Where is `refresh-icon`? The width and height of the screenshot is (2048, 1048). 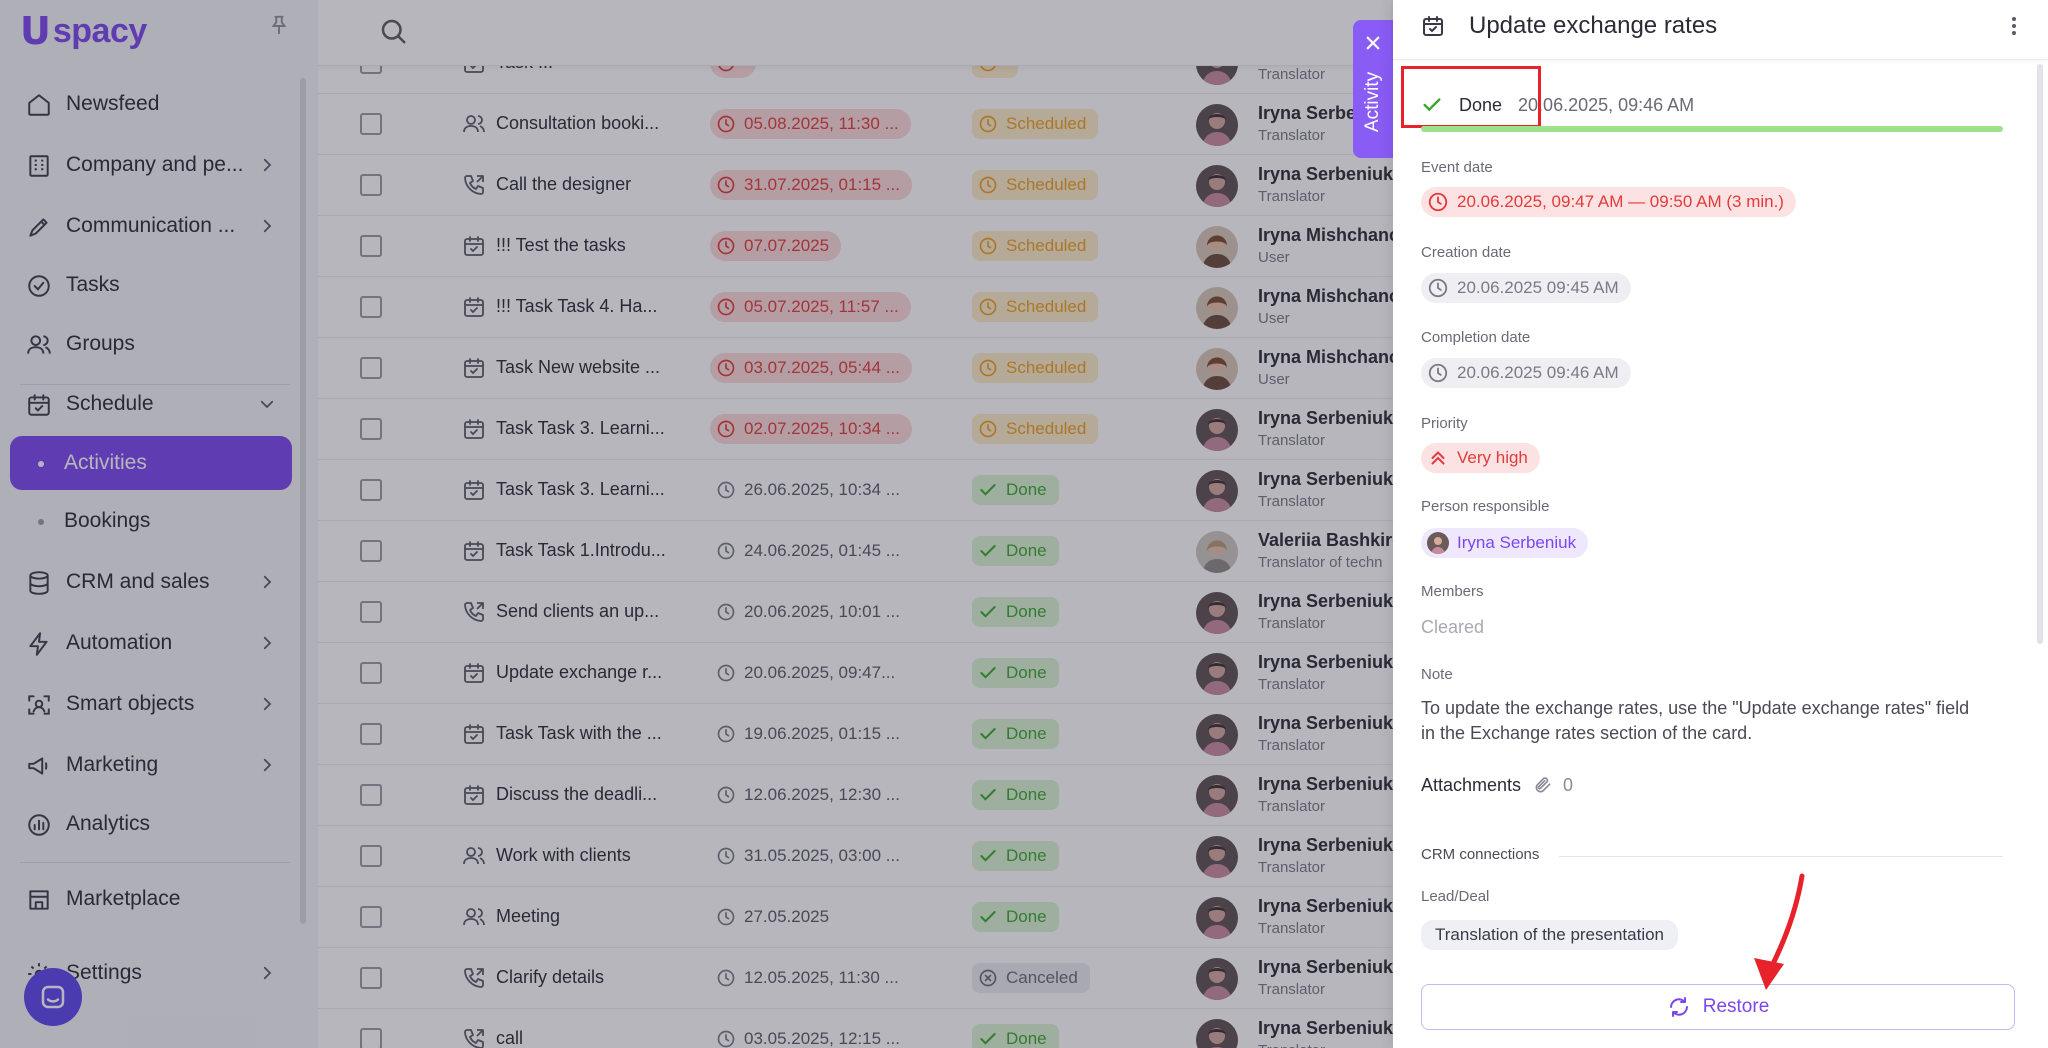 refresh-icon is located at coordinates (1679, 1007).